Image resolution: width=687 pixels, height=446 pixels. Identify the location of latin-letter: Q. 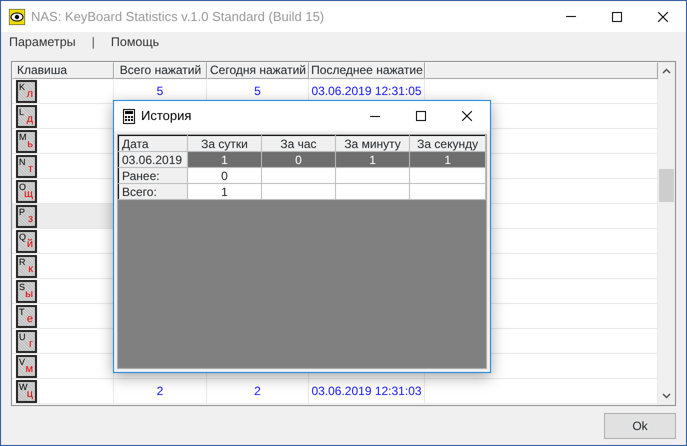
(22, 237).